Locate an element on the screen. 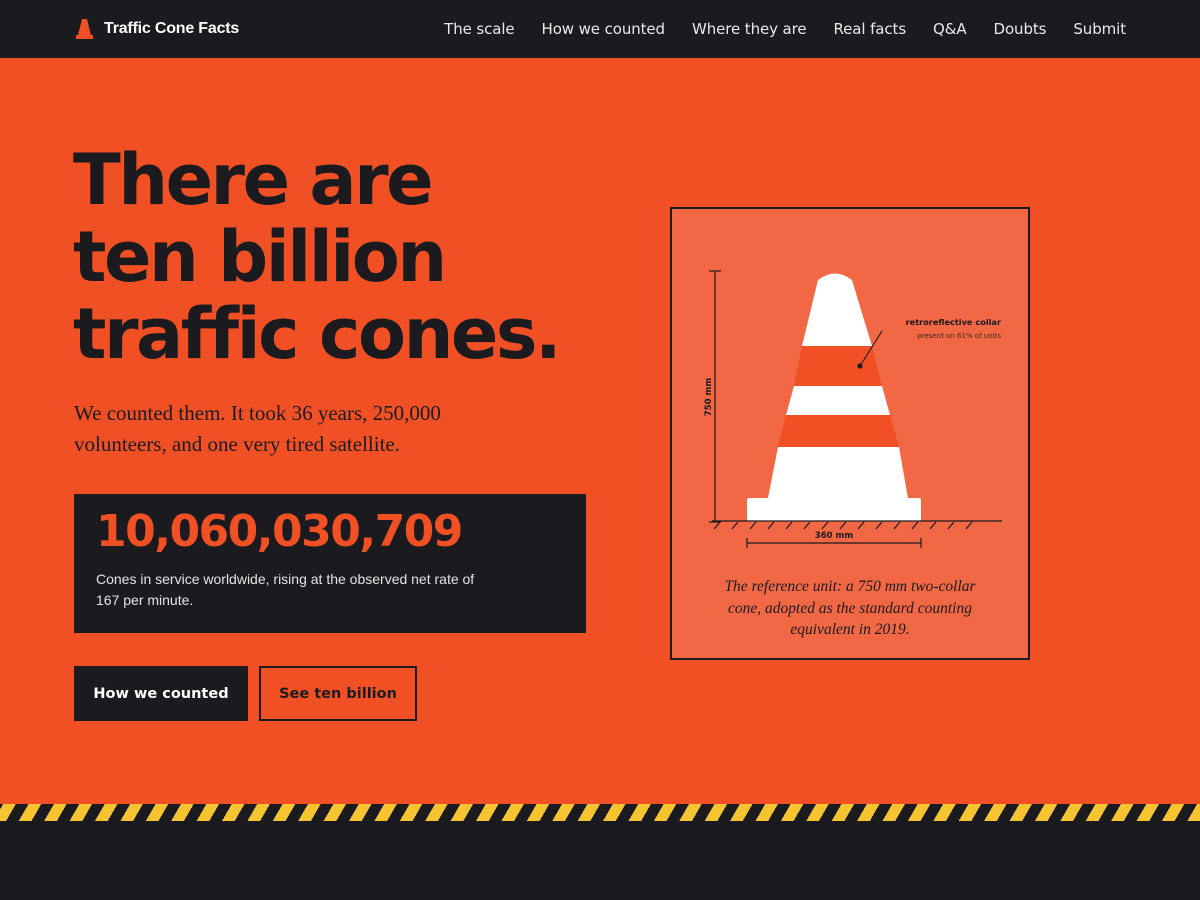 The image size is (1200, 900). width-label: 360 mm is located at coordinates (834, 536).